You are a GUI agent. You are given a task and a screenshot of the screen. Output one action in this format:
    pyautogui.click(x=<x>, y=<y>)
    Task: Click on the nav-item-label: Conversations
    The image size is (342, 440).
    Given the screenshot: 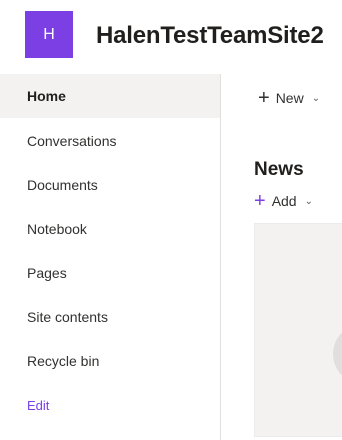 What is the action you would take?
    pyautogui.click(x=72, y=141)
    